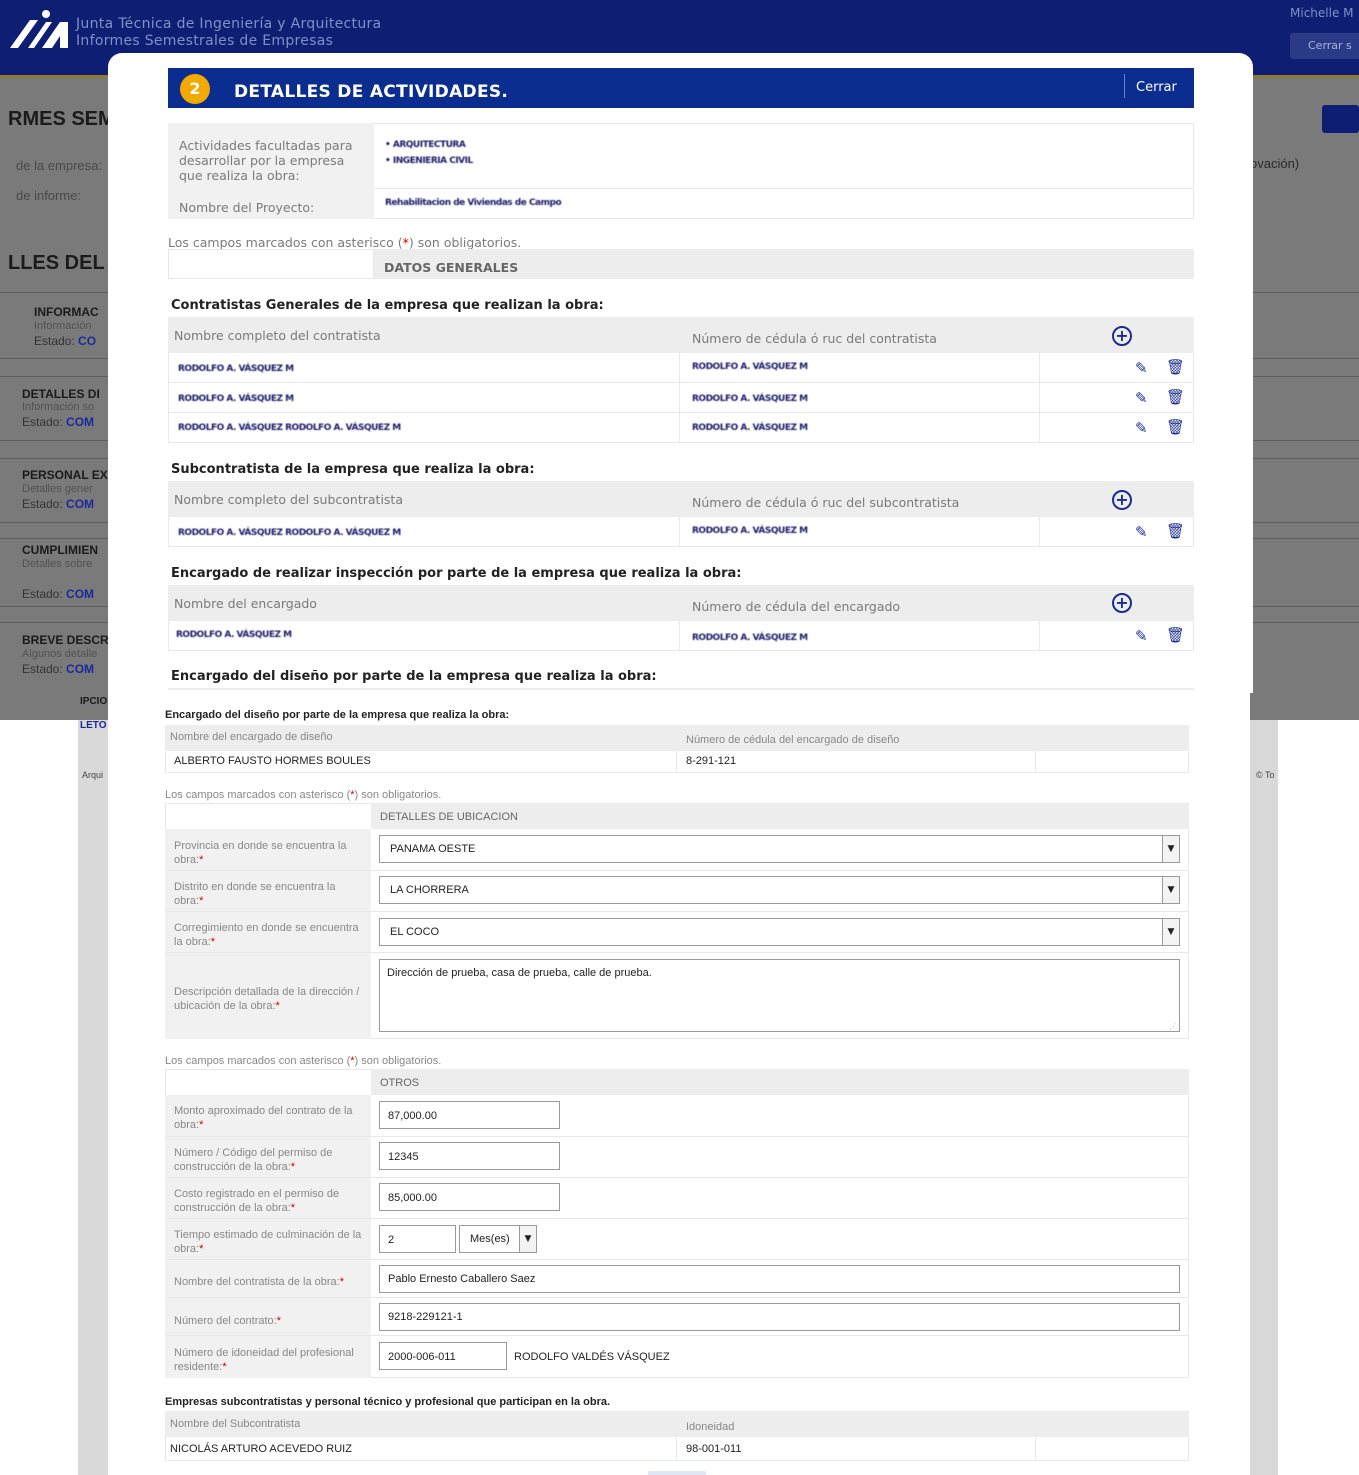 The width and height of the screenshot is (1359, 1475). What do you see at coordinates (60, 550) in the screenshot?
I see `side-item-title: CUMPLIMIEN` at bounding box center [60, 550].